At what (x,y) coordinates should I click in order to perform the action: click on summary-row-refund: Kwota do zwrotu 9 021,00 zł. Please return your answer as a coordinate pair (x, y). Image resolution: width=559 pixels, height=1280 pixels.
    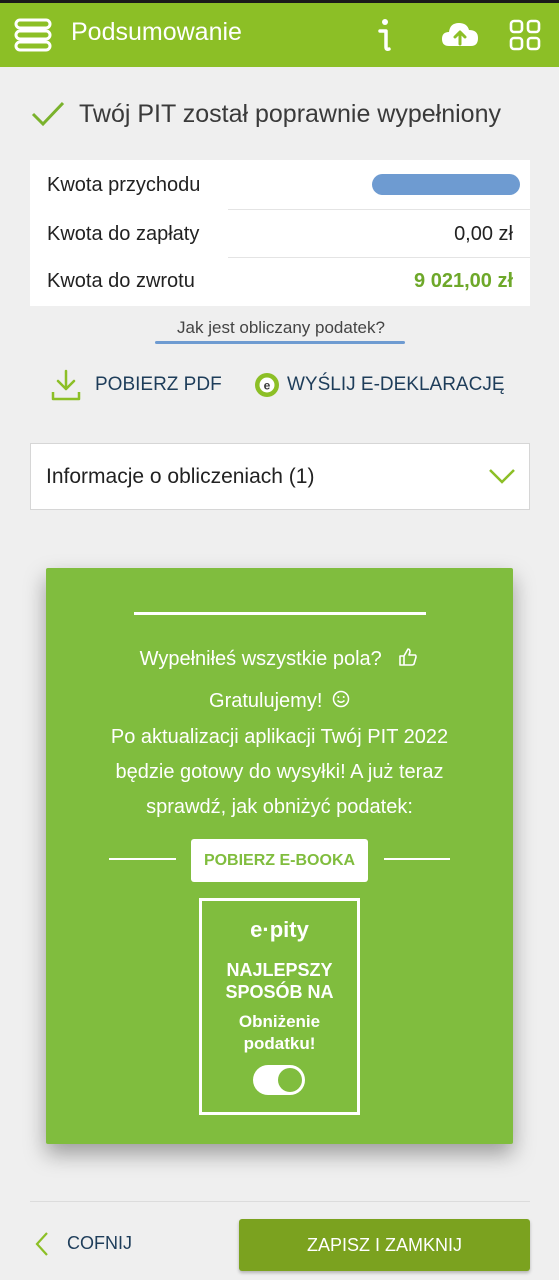
    Looking at the image, I should click on (280, 281).